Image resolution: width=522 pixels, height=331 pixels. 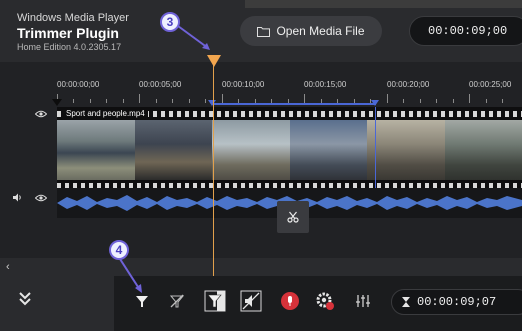 What do you see at coordinates (408, 84) in the screenshot?
I see `ruler-label: 00:00:20;00` at bounding box center [408, 84].